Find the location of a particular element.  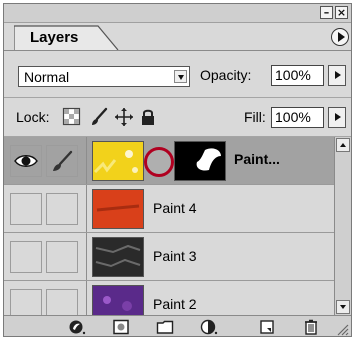

lock-label: Lock: is located at coordinates (33, 117).